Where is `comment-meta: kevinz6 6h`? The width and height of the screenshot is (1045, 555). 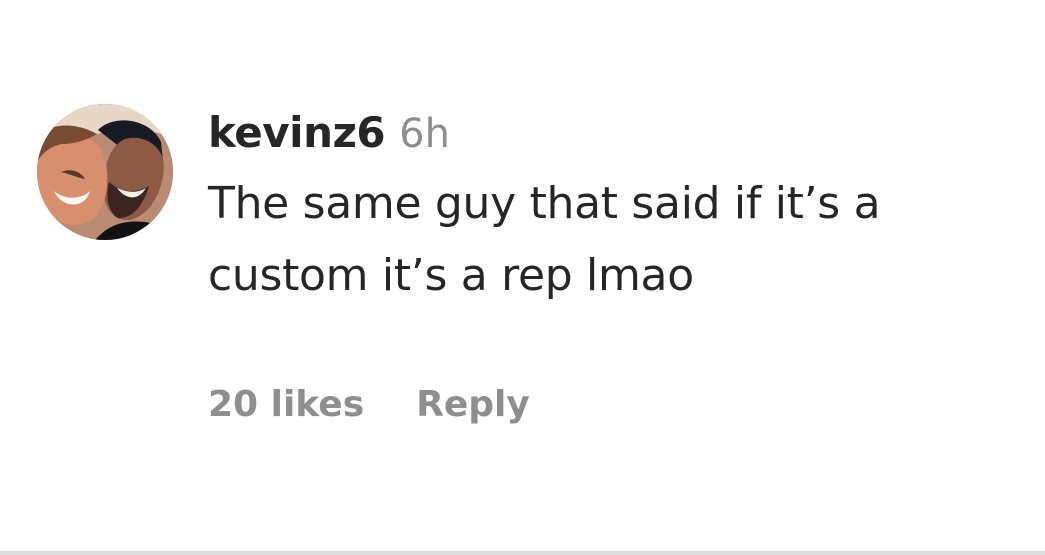
comment-meta: kevinz6 6h is located at coordinates (618, 133).